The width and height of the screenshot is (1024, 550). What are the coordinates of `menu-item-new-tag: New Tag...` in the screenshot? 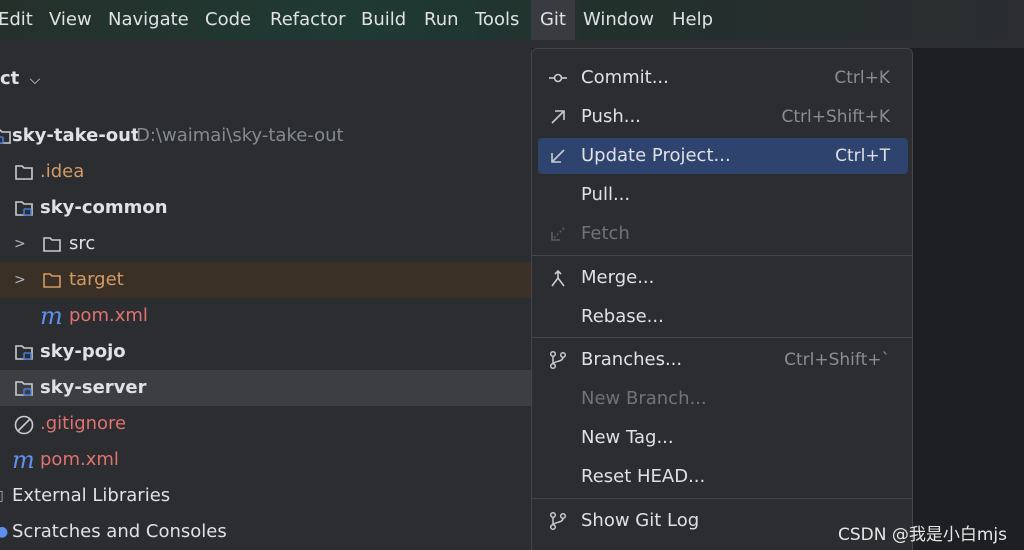 It's located at (723, 438).